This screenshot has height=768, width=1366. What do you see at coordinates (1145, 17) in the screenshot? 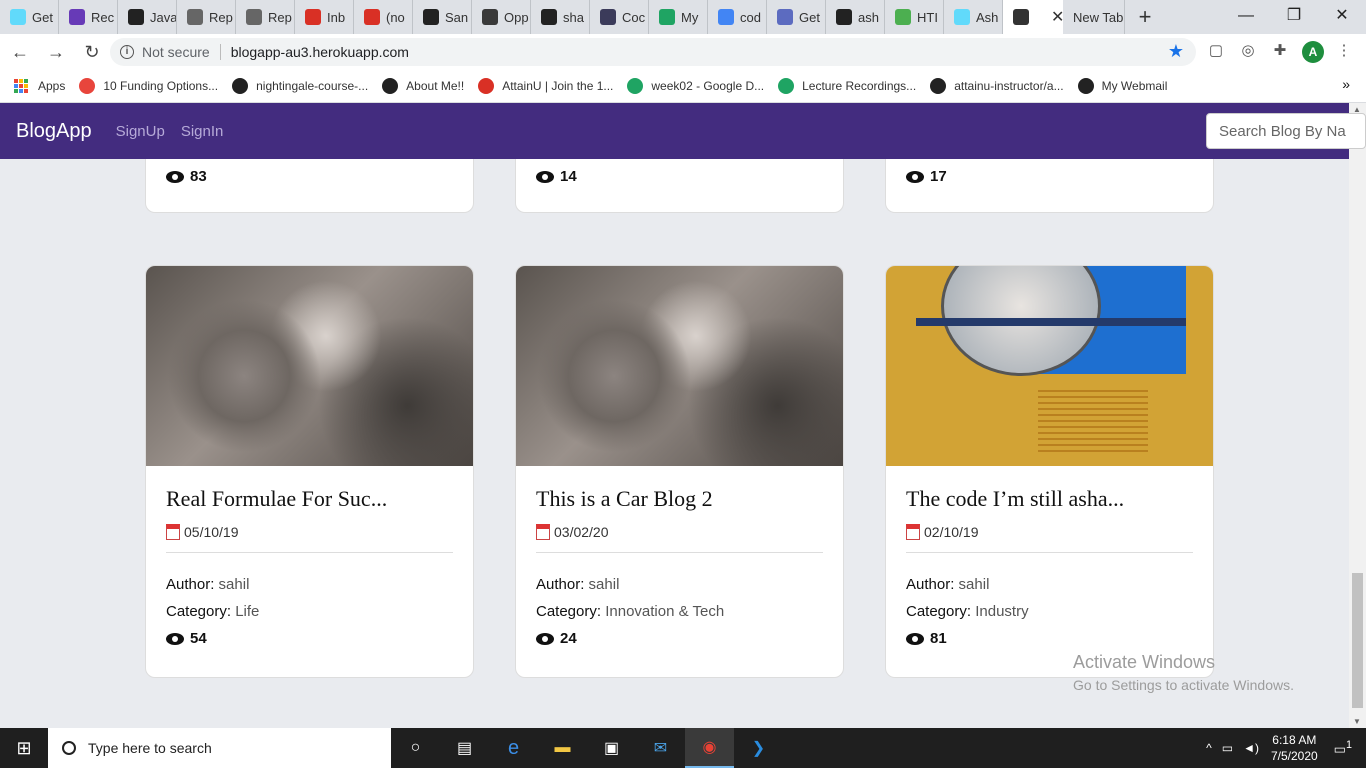
I see `new-tab-button: +` at bounding box center [1145, 17].